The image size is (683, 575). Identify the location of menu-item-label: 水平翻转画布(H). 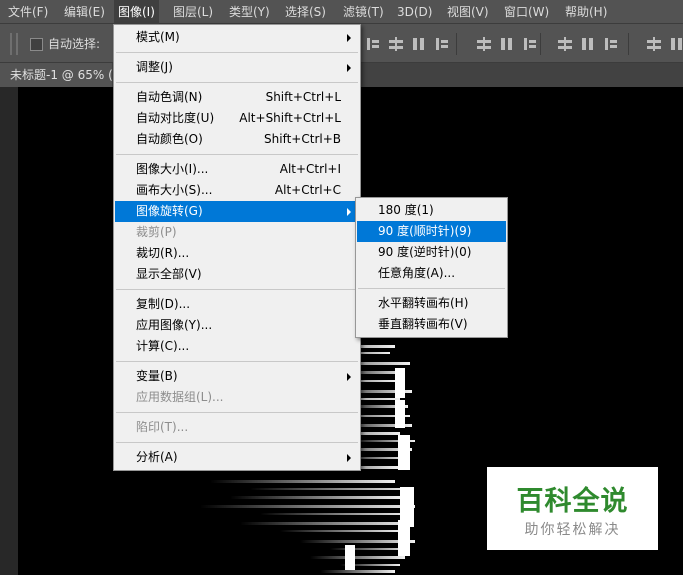
(423, 303).